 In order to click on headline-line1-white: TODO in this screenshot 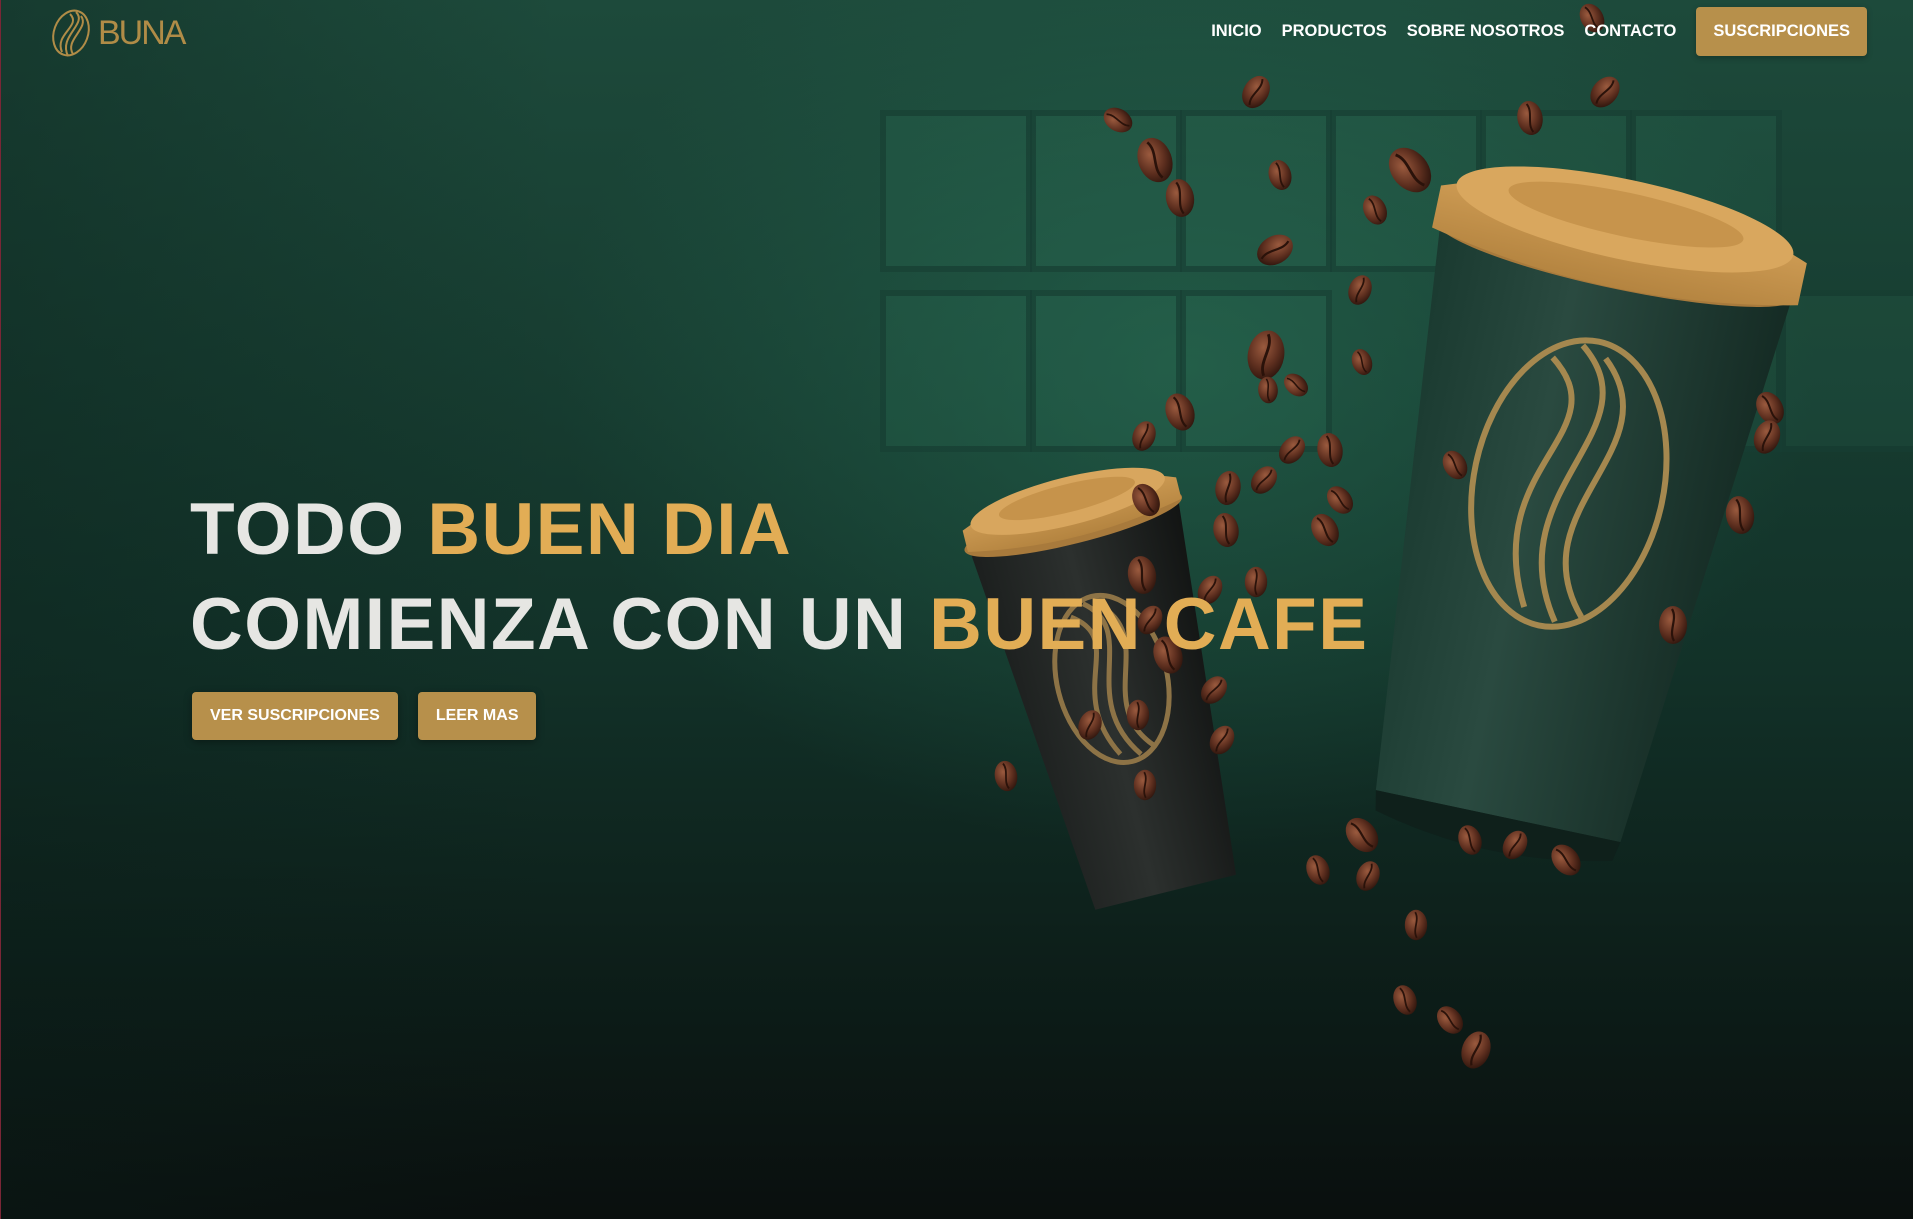, I will do `click(309, 529)`.